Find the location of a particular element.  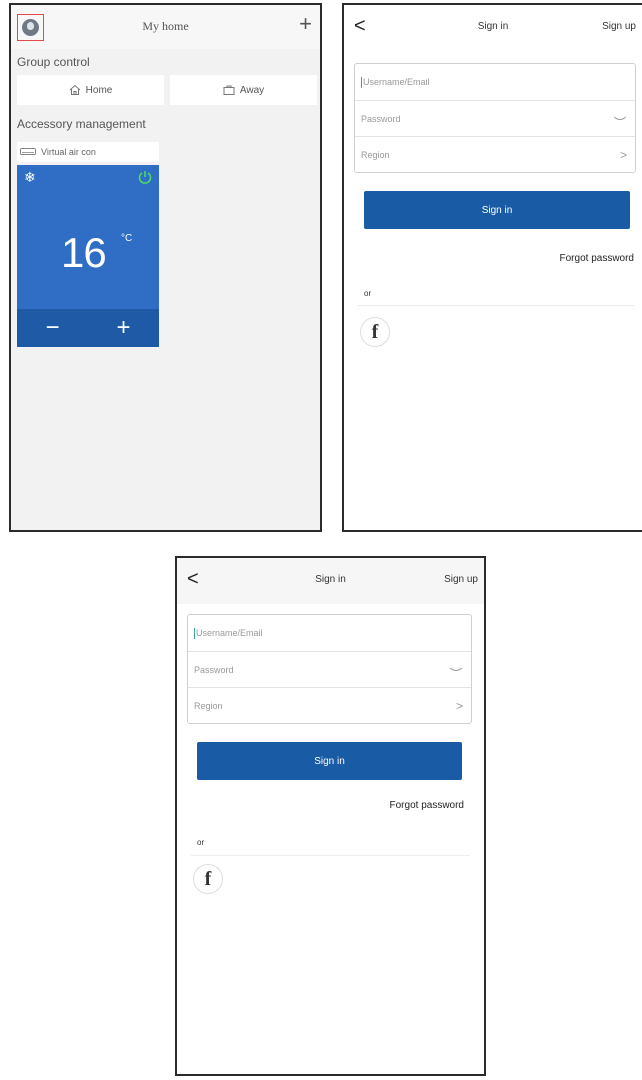

temperature-value: 16 is located at coordinates (84, 252).